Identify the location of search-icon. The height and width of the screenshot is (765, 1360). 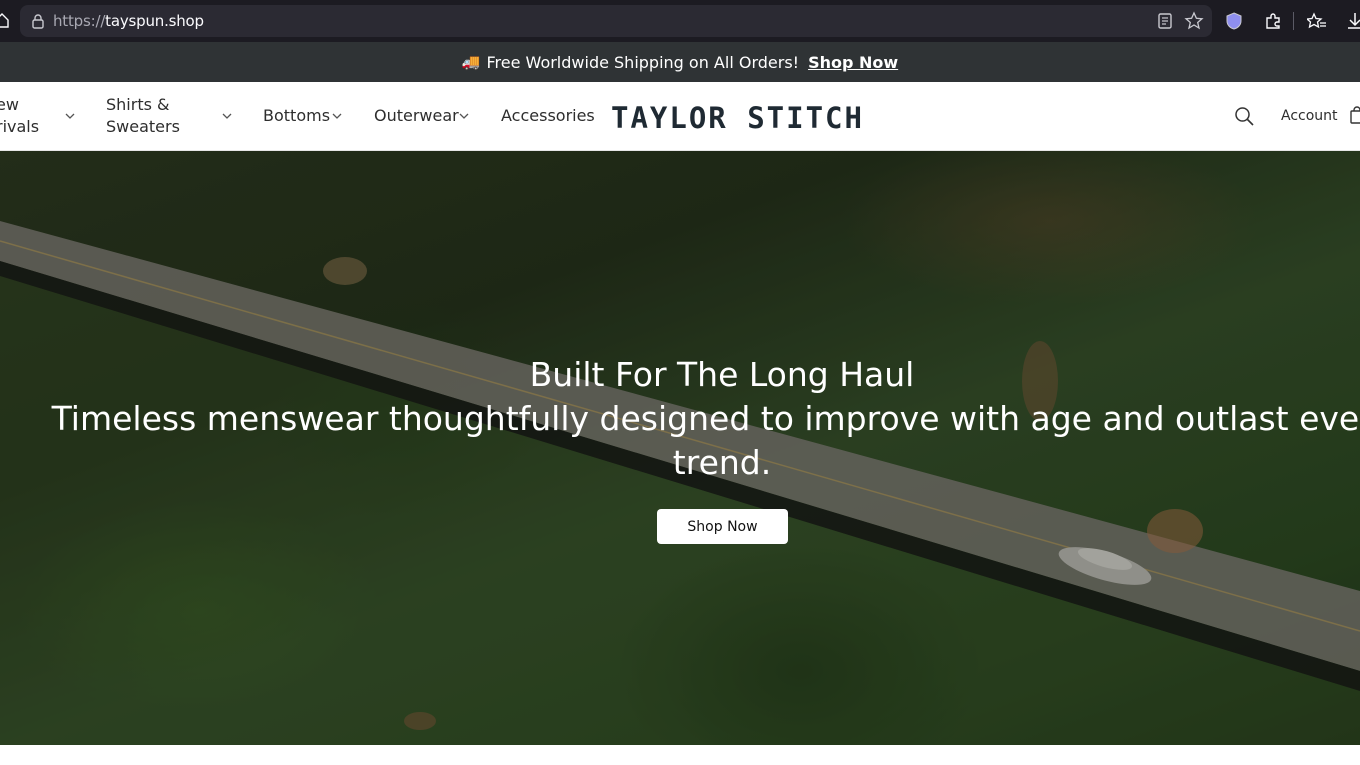
(1244, 116).